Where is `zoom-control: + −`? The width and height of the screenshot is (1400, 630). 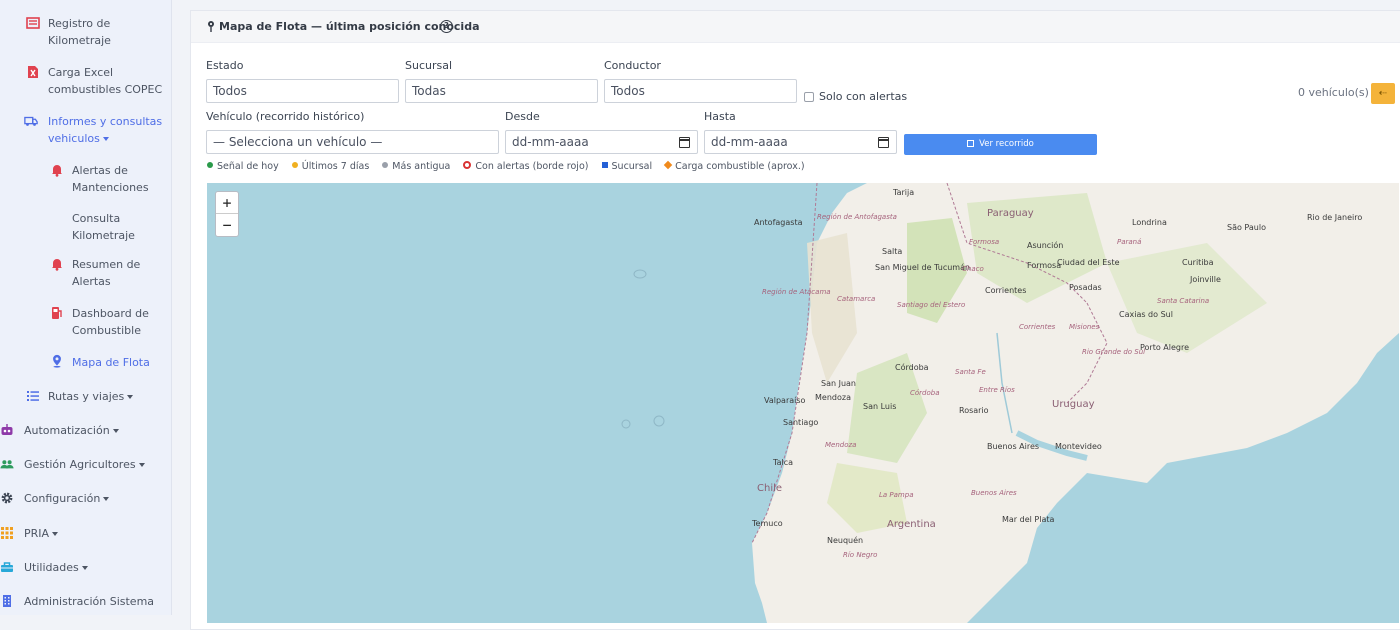
zoom-control: + − is located at coordinates (227, 214).